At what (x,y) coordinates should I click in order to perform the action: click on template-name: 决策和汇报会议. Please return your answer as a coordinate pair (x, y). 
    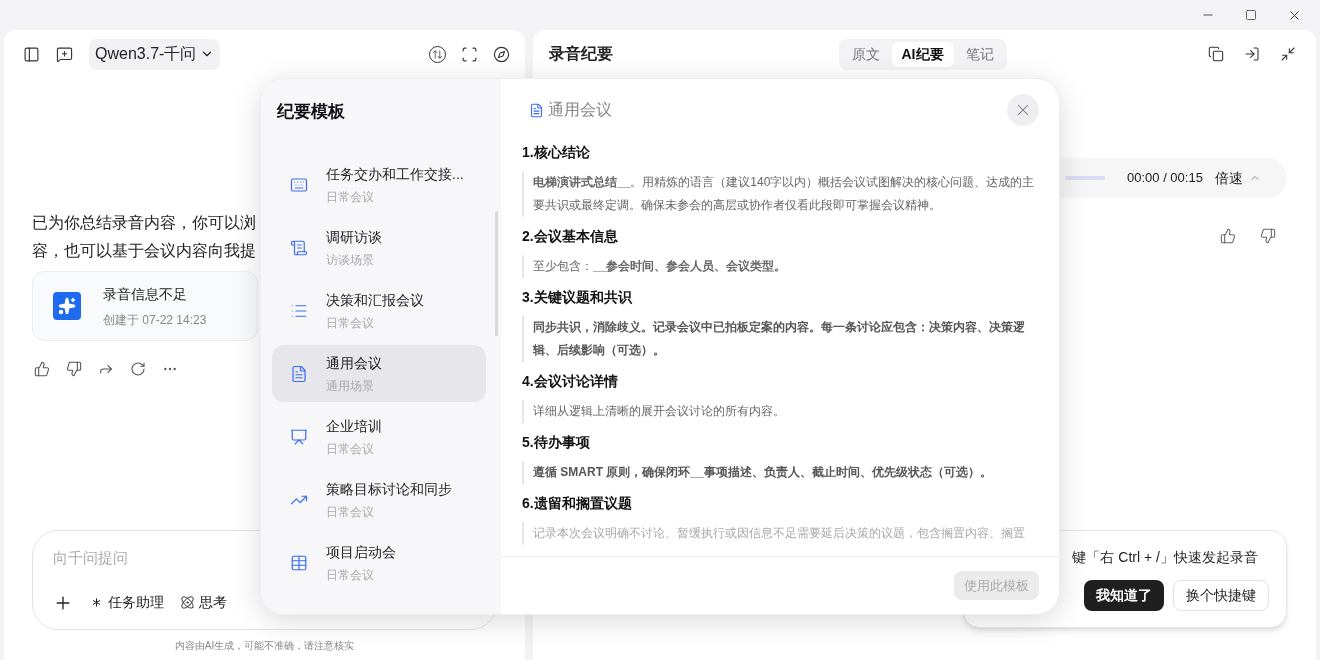
    Looking at the image, I should click on (375, 300).